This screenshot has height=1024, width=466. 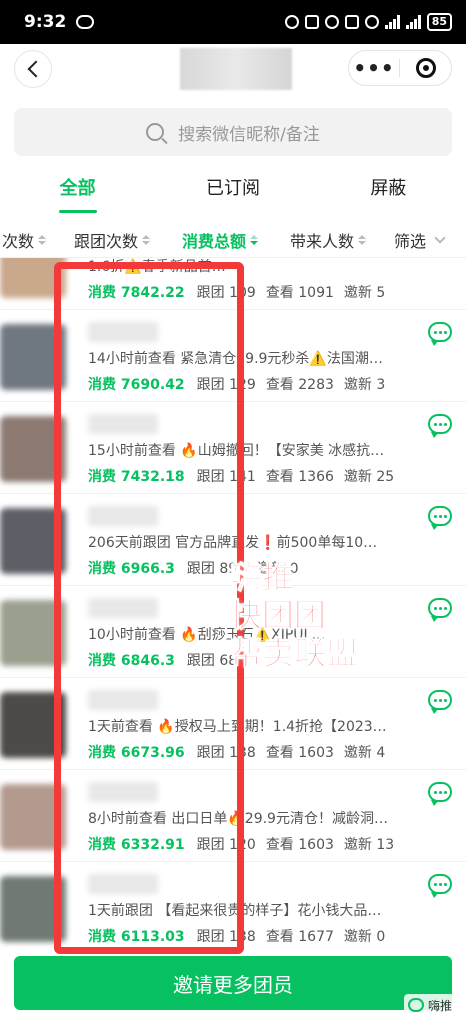 I want to click on spend-total: 消费 6966.3, so click(x=131, y=569).